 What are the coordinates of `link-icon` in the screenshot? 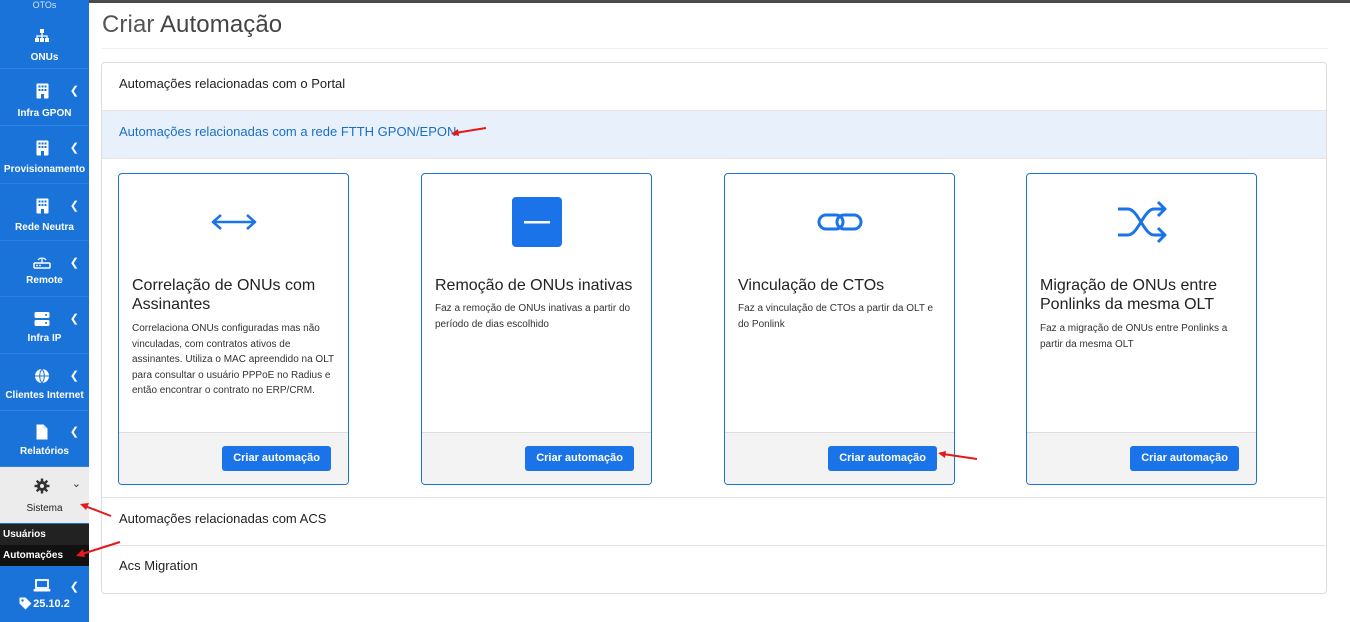 It's located at (839, 222).